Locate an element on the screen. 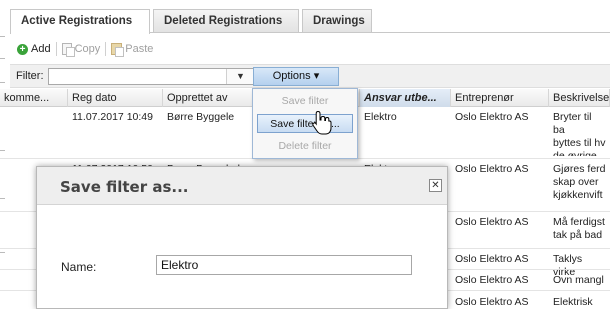 The image size is (610, 309). paste-icon is located at coordinates (118, 50).